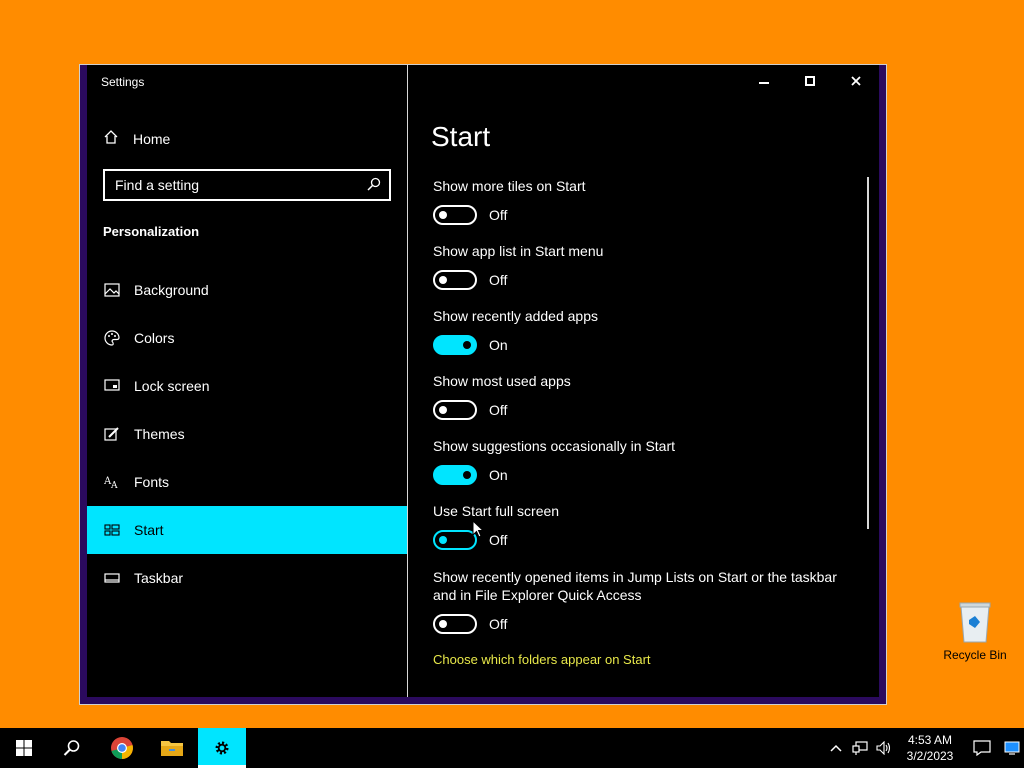 This screenshot has width=1024, height=768. What do you see at coordinates (247, 386) in the screenshot?
I see `sidebar-item-lock-screen: Lock screen` at bounding box center [247, 386].